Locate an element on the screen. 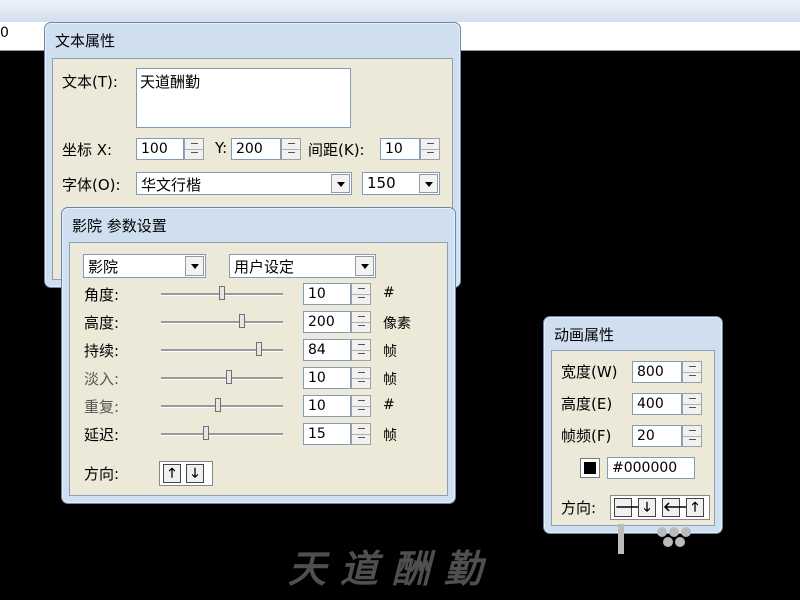 The height and width of the screenshot is (600, 800). param-input: 200 is located at coordinates (327, 322).